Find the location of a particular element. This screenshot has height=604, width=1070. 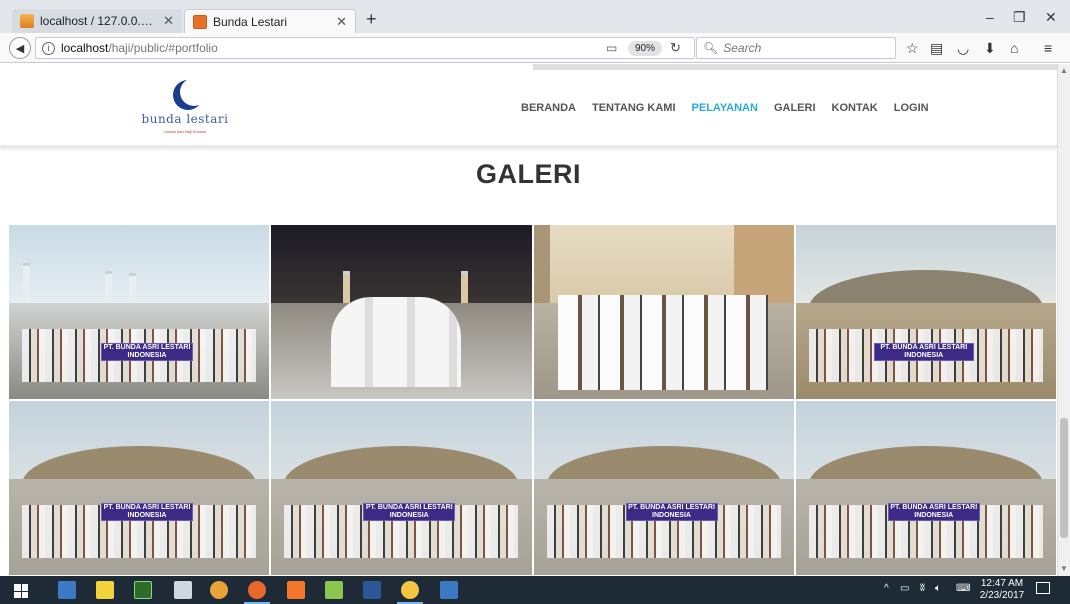

crescent-logo-cutout is located at coordinates (194, 92).